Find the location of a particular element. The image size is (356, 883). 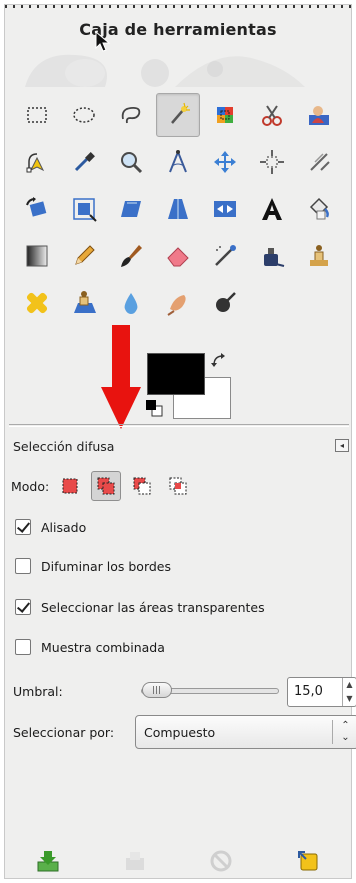

perspective-clone-icon is located at coordinates (85, 302).